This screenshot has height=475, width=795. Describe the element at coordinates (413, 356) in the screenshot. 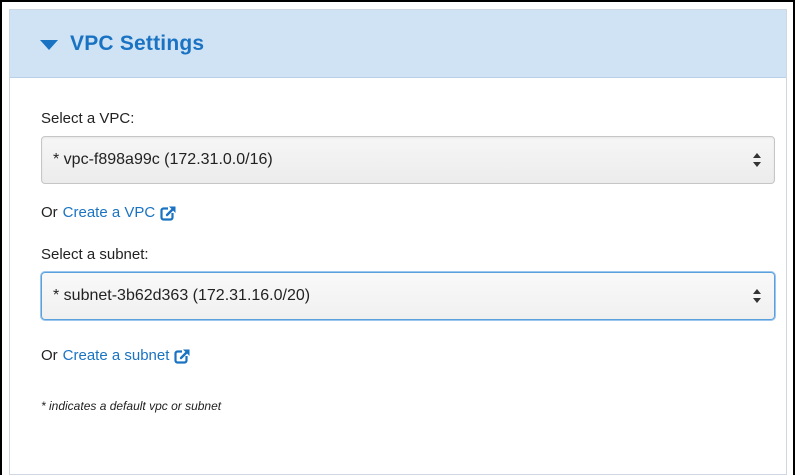

I see `create-subnet-line: Or Create a subnet` at that location.